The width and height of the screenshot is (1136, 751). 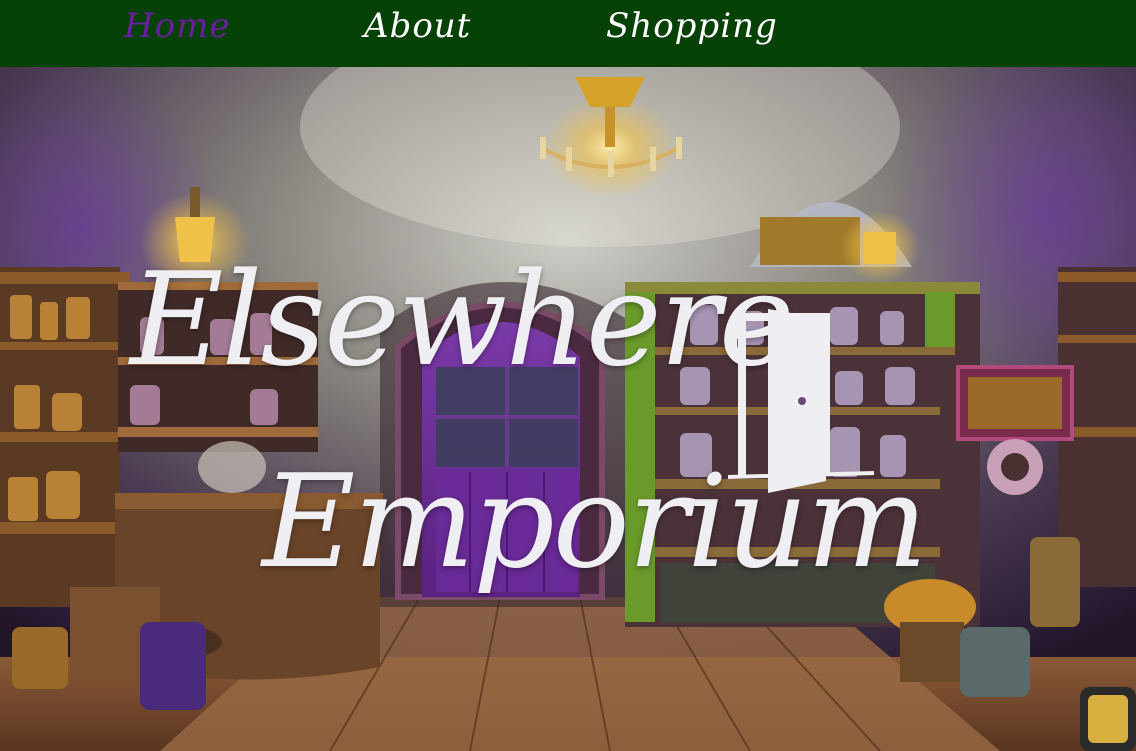 I want to click on nav-home-link: Home, so click(x=177, y=26).